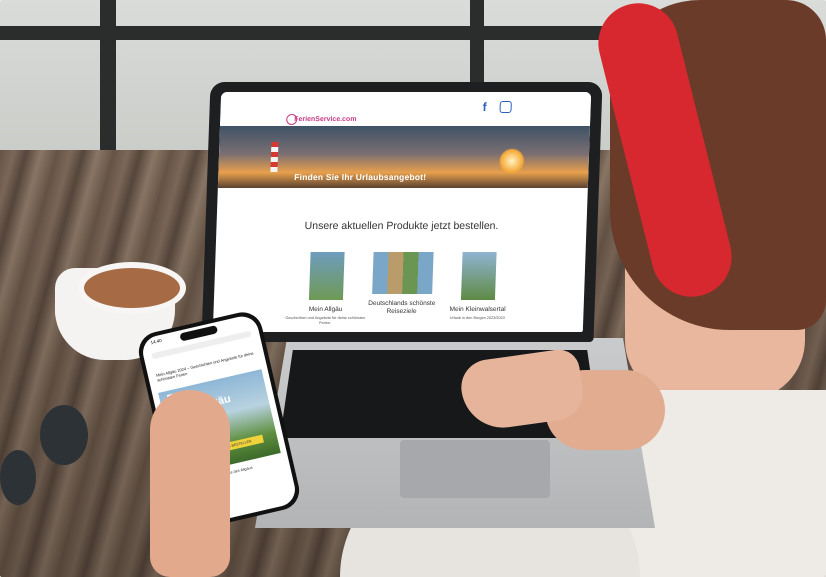  Describe the element at coordinates (477, 318) in the screenshot. I see `product-subtitle: Urlaub in den Bergen 2023/2024` at that location.